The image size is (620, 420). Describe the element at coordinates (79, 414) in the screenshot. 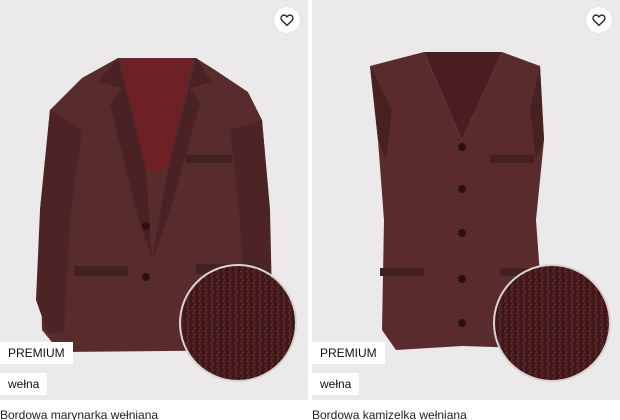

I see `product-title: Bordowa marynarka wełniana` at that location.